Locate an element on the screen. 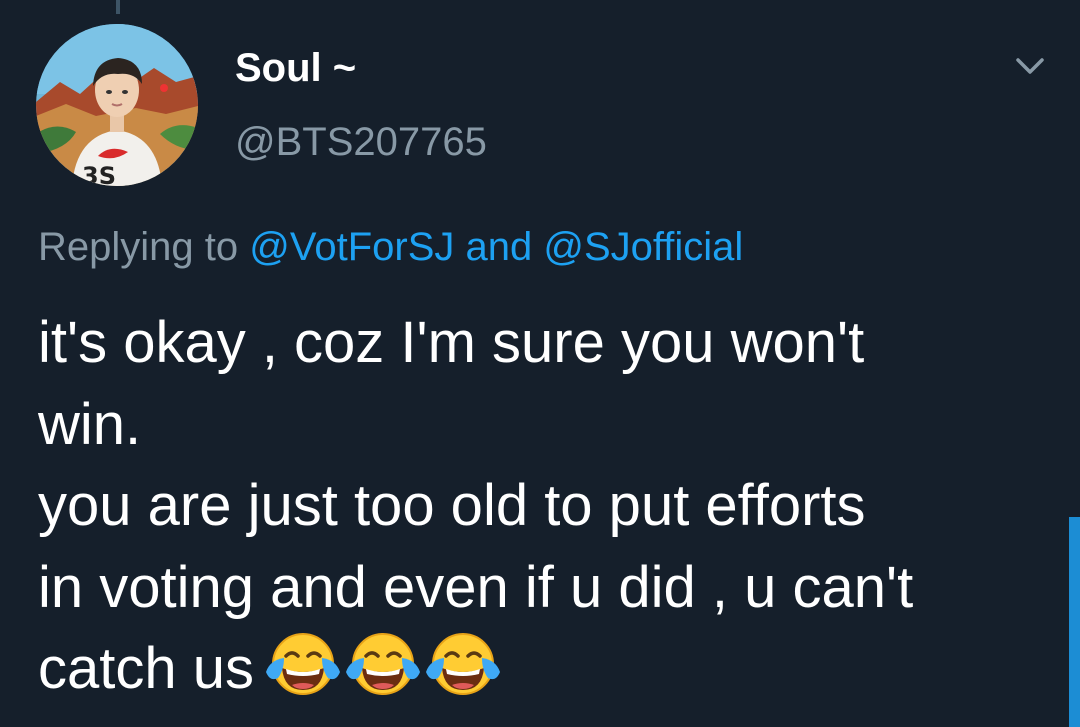 The width and height of the screenshot is (1080, 727). tweet-text-line: win. is located at coordinates (90, 424).